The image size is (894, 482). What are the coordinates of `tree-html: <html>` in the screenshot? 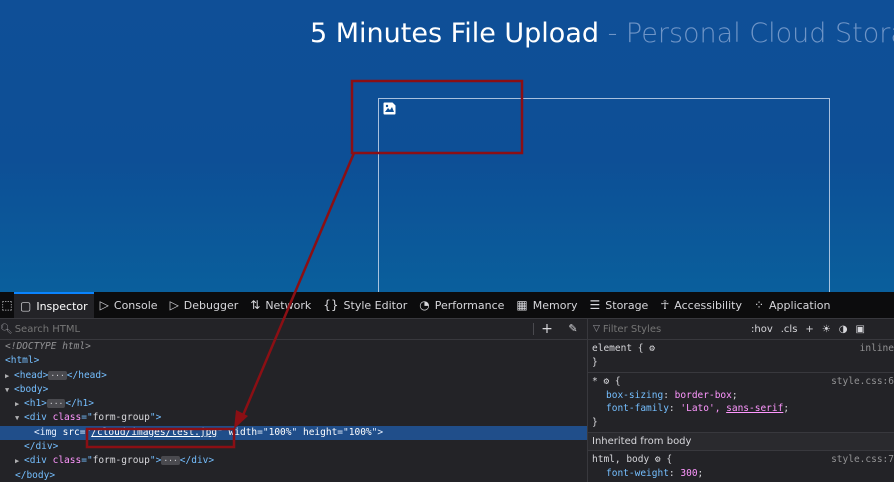 It's located at (293, 361).